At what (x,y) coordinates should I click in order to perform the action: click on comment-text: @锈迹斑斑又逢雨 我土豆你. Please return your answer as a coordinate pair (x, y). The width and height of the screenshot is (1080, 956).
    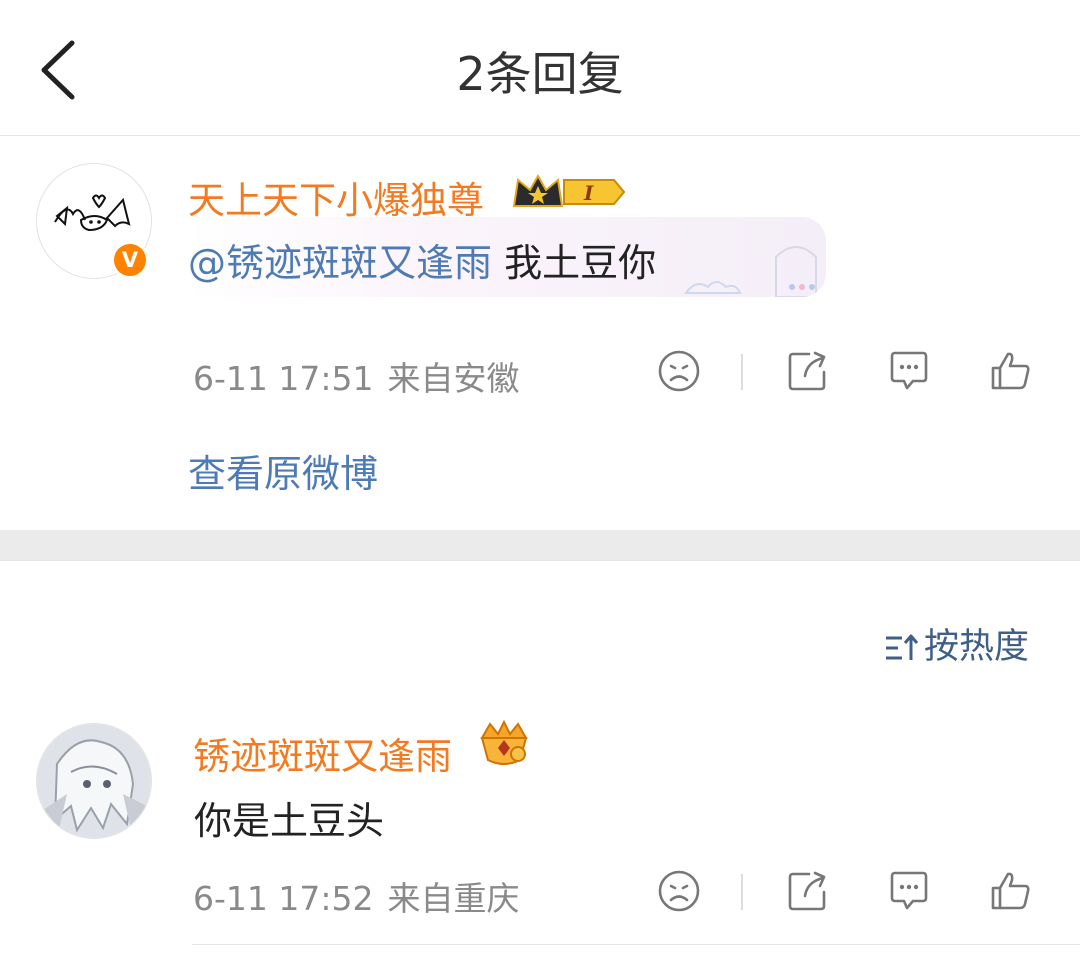
    Looking at the image, I should click on (422, 259).